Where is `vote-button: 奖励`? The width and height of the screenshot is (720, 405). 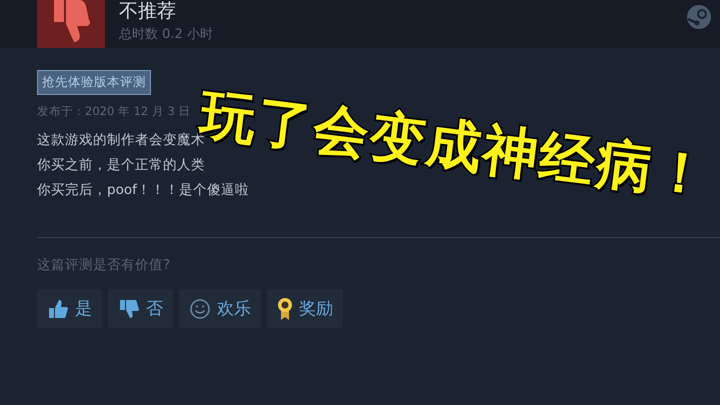
vote-button: 奖励 is located at coordinates (305, 308).